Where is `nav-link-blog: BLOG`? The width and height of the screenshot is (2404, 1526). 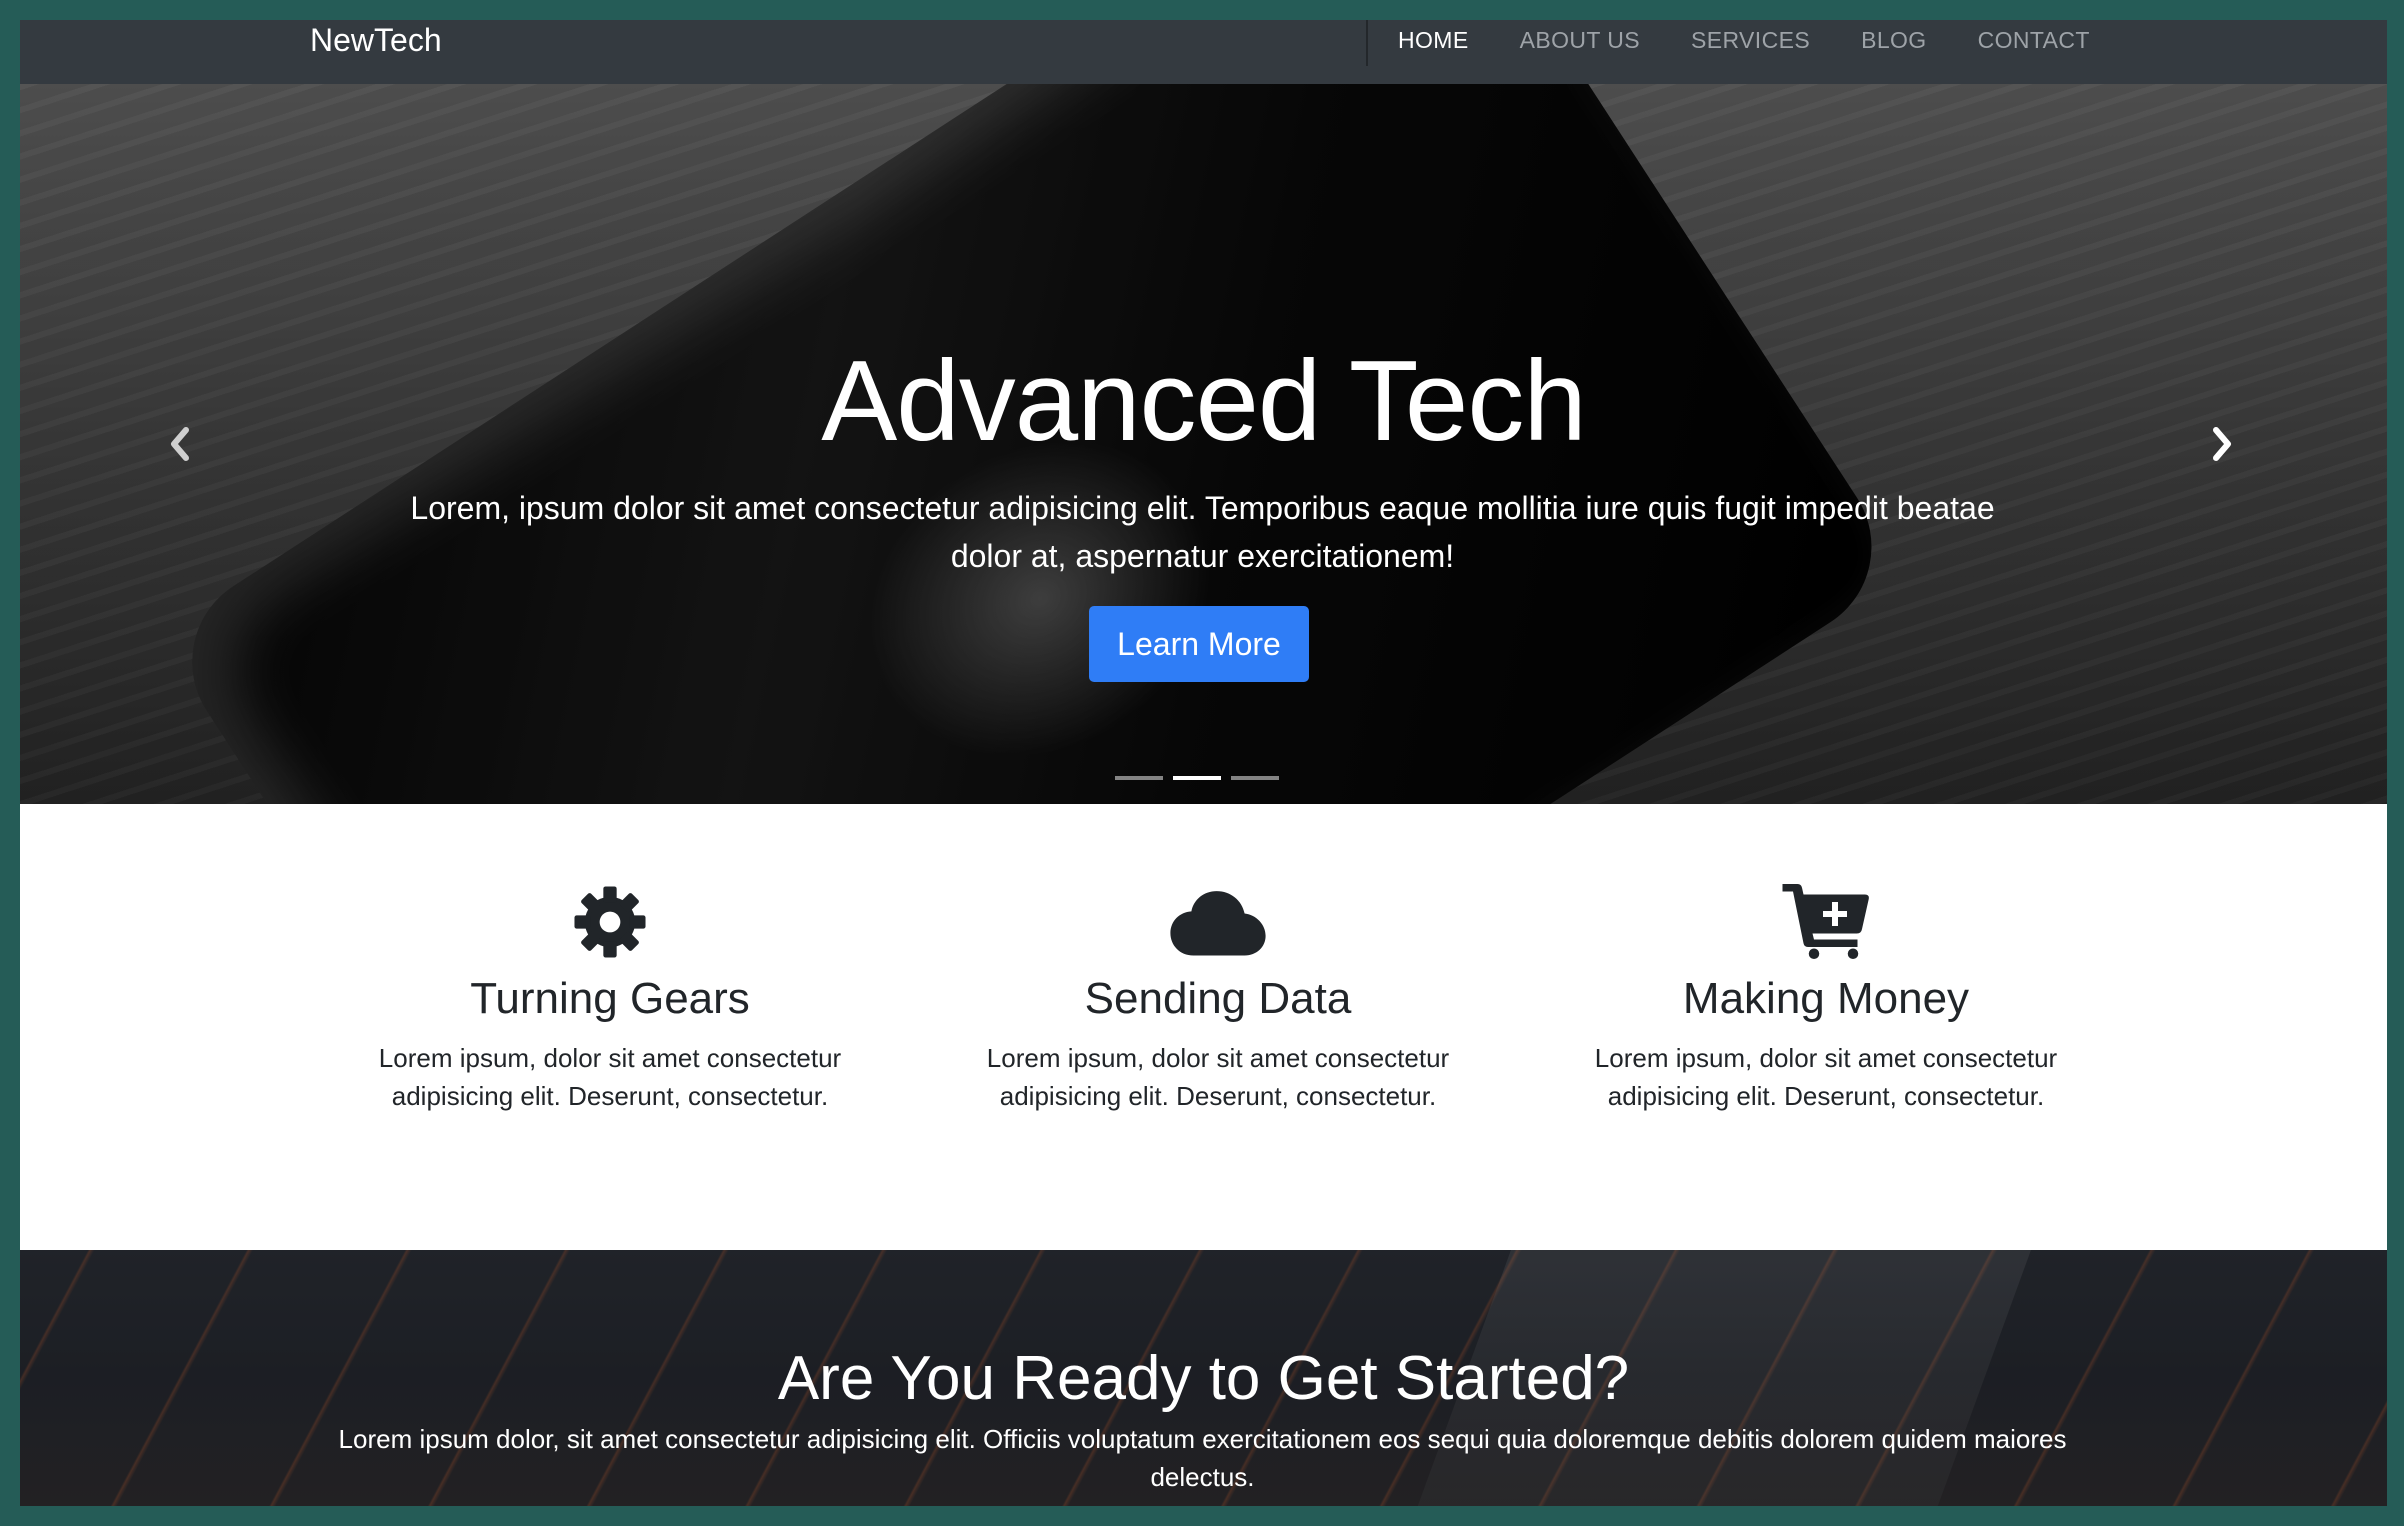
nav-link-blog: BLOG is located at coordinates (1894, 40).